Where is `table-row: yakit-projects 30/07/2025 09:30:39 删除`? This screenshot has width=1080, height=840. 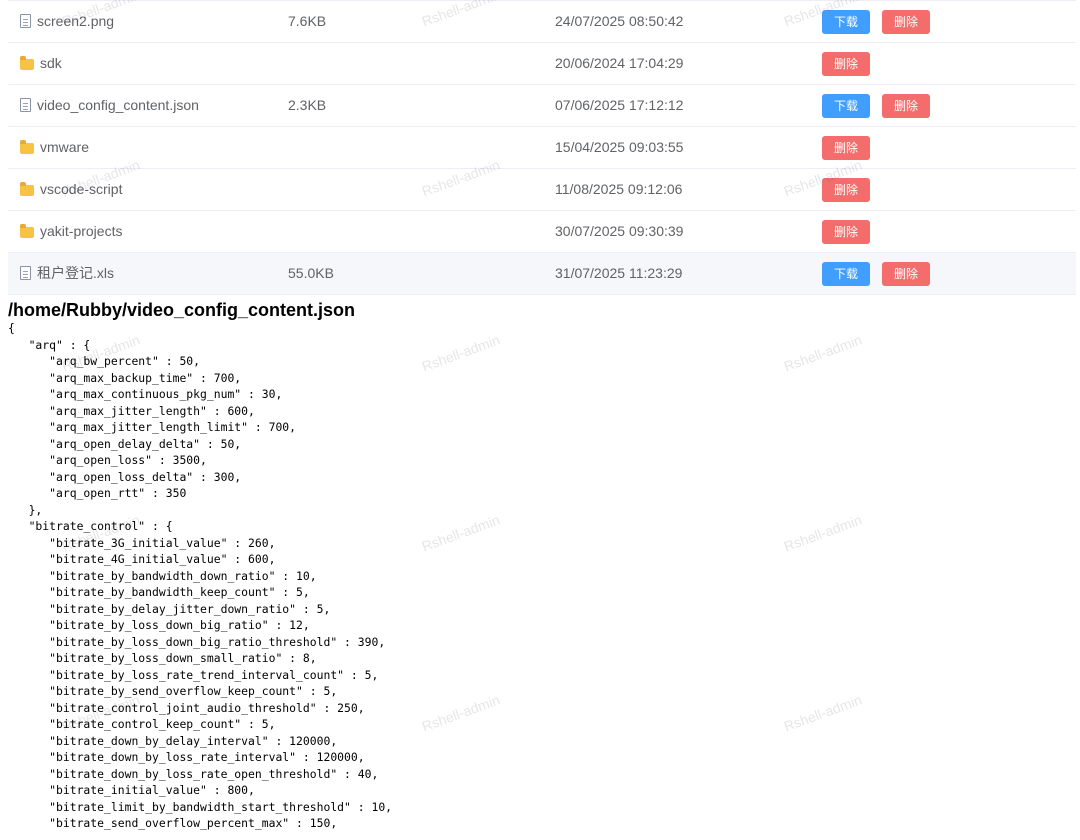 table-row: yakit-projects 30/07/2025 09:30:39 删除 is located at coordinates (542, 232).